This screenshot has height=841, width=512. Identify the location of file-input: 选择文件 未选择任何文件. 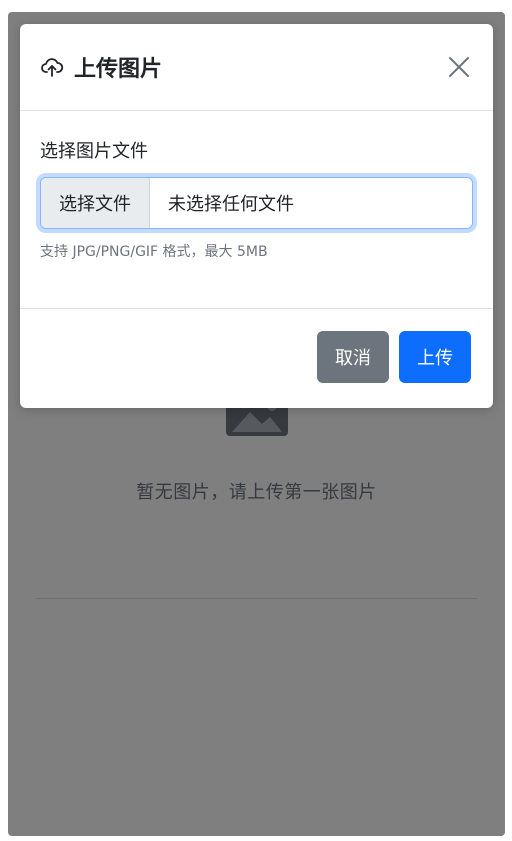
(256, 203).